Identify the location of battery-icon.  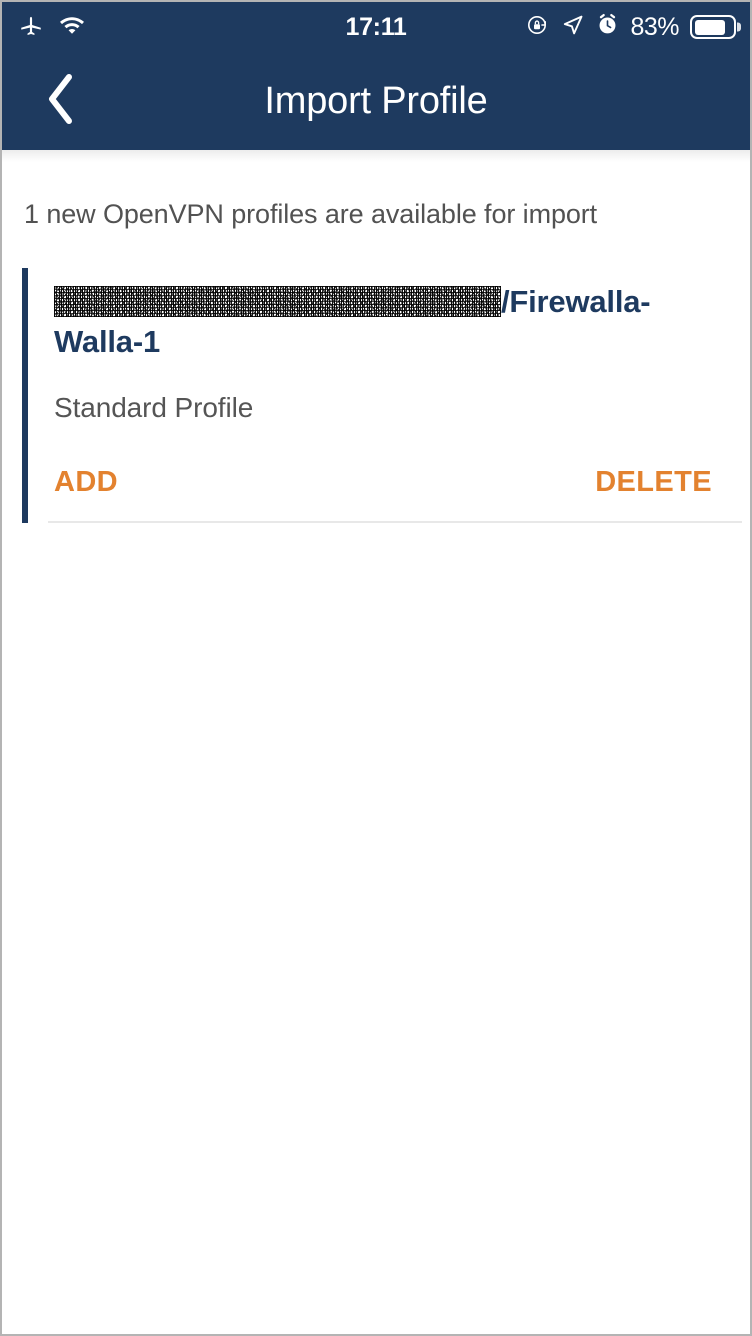
(713, 27).